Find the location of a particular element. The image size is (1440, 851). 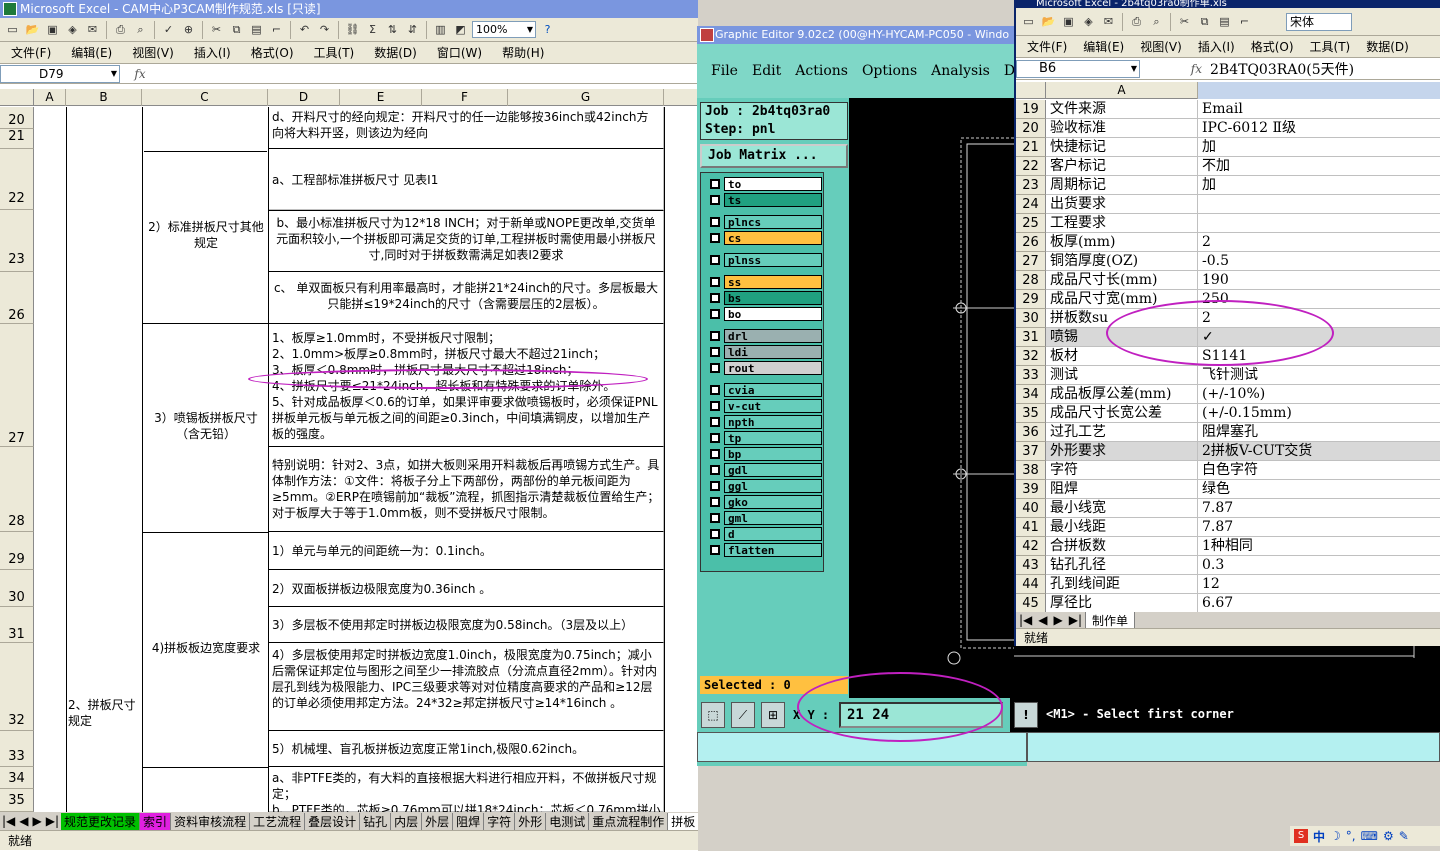

layer-row: to is located at coordinates (764, 184).